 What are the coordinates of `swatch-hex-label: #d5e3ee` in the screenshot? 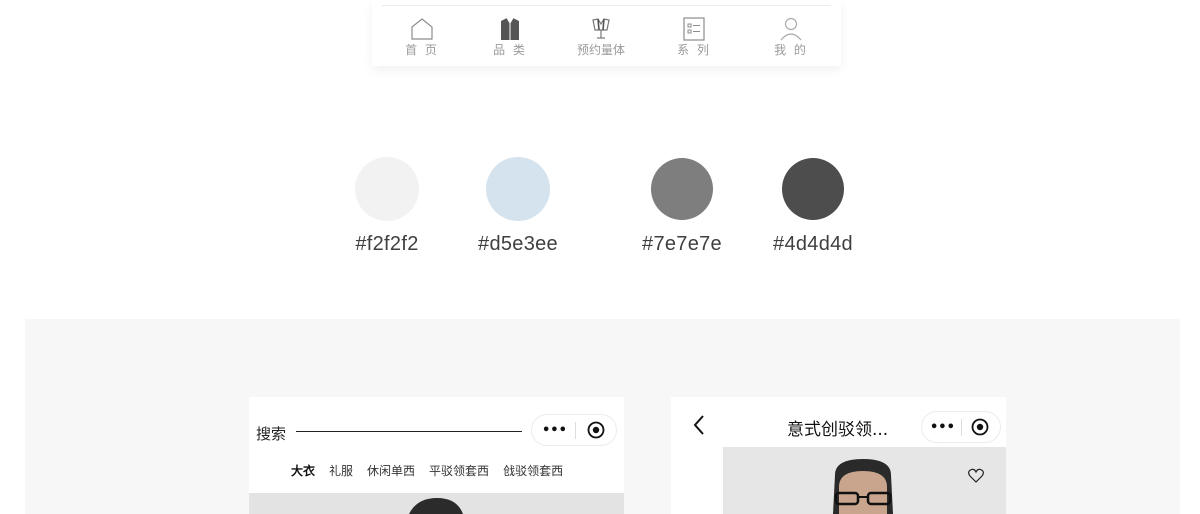 It's located at (518, 244).